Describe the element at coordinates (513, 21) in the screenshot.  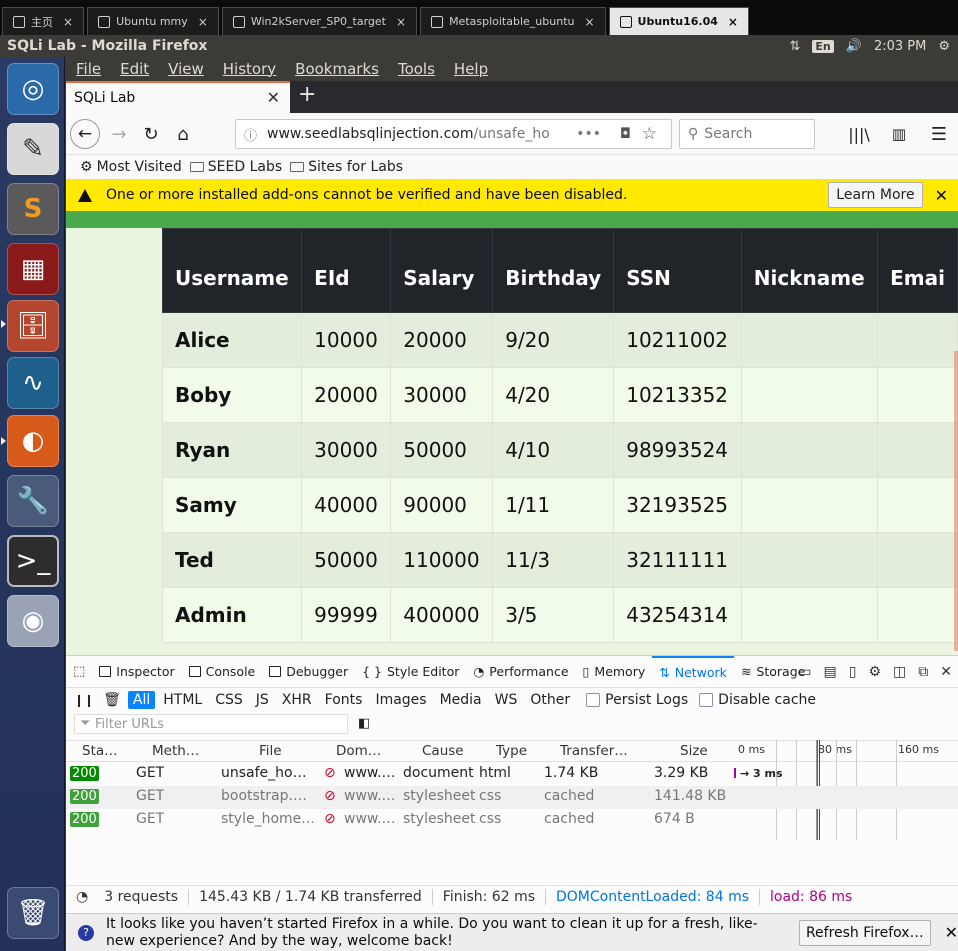
I see `vm-tab-metasploitable: Metasploitable_ubuntu ×` at that location.